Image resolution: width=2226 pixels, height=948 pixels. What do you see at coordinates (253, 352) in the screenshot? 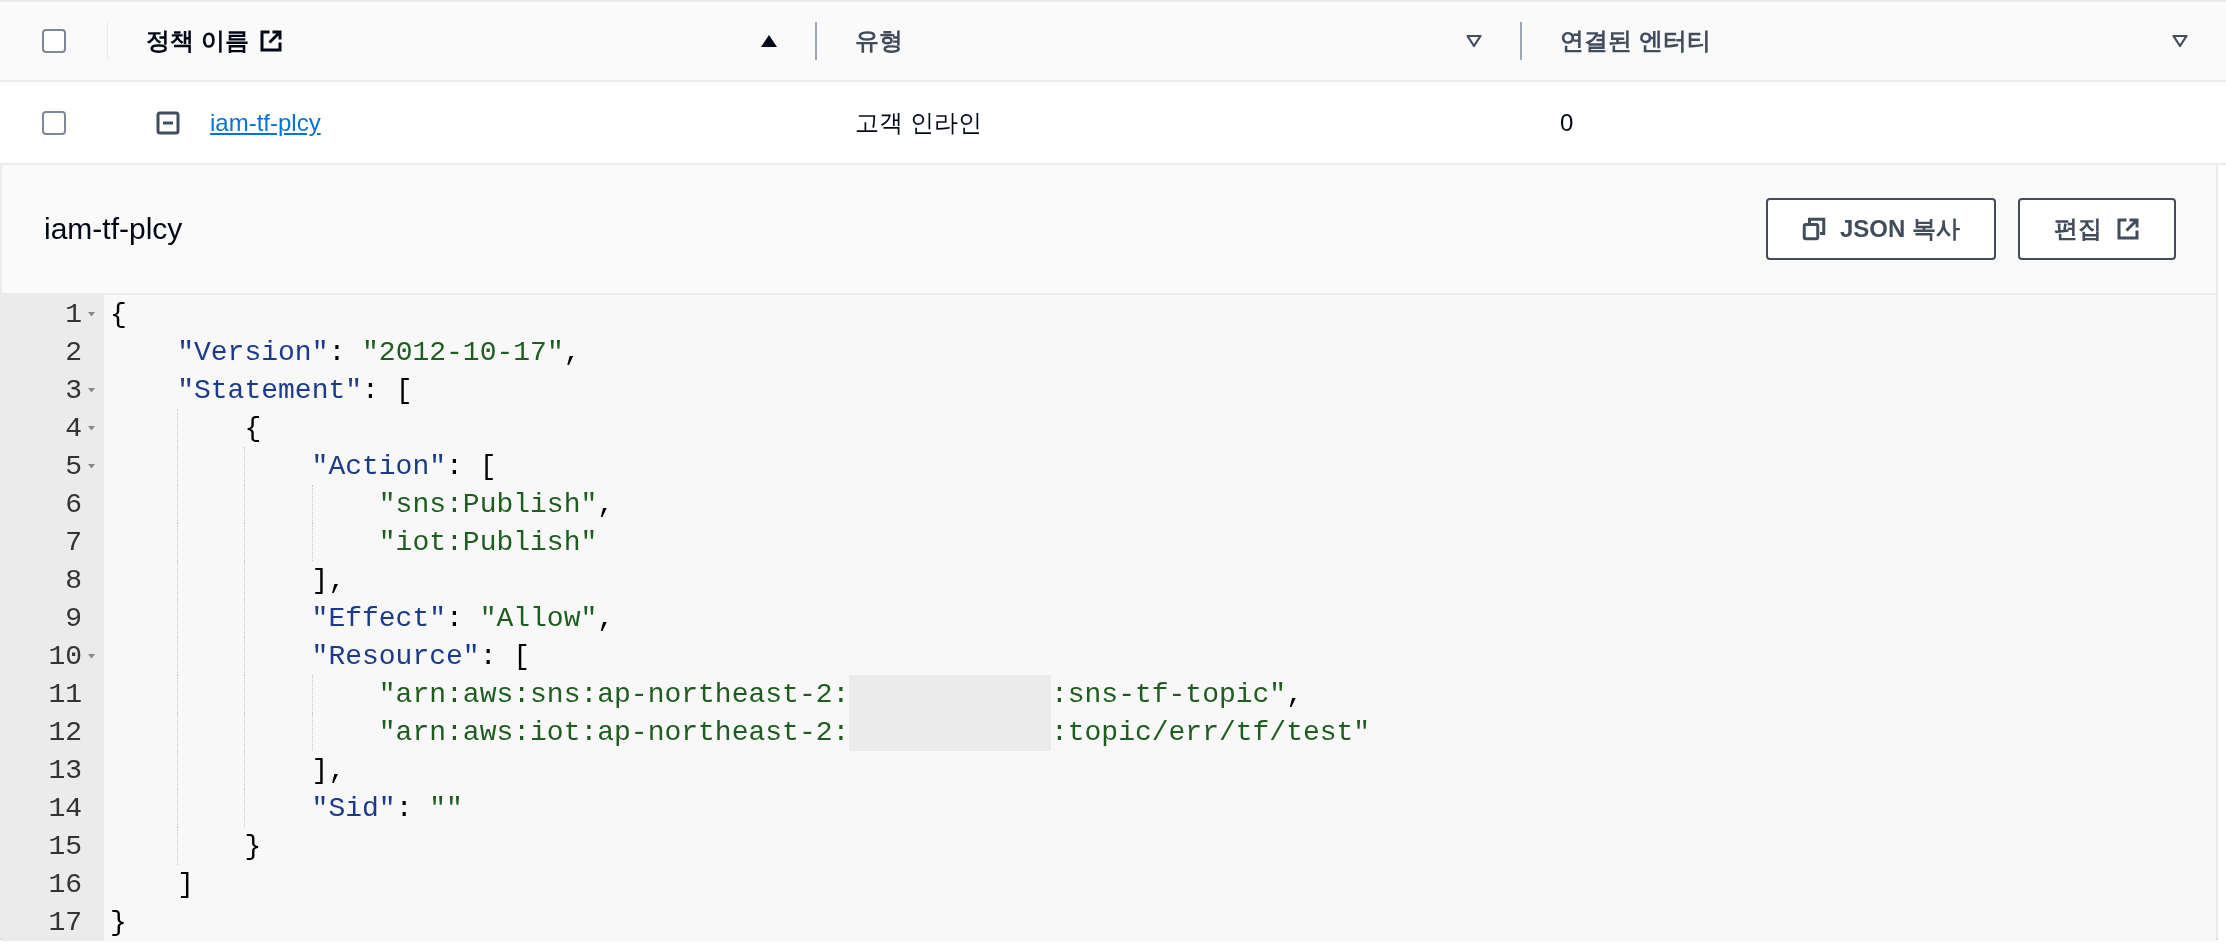
I see `json-key: "Version"` at bounding box center [253, 352].